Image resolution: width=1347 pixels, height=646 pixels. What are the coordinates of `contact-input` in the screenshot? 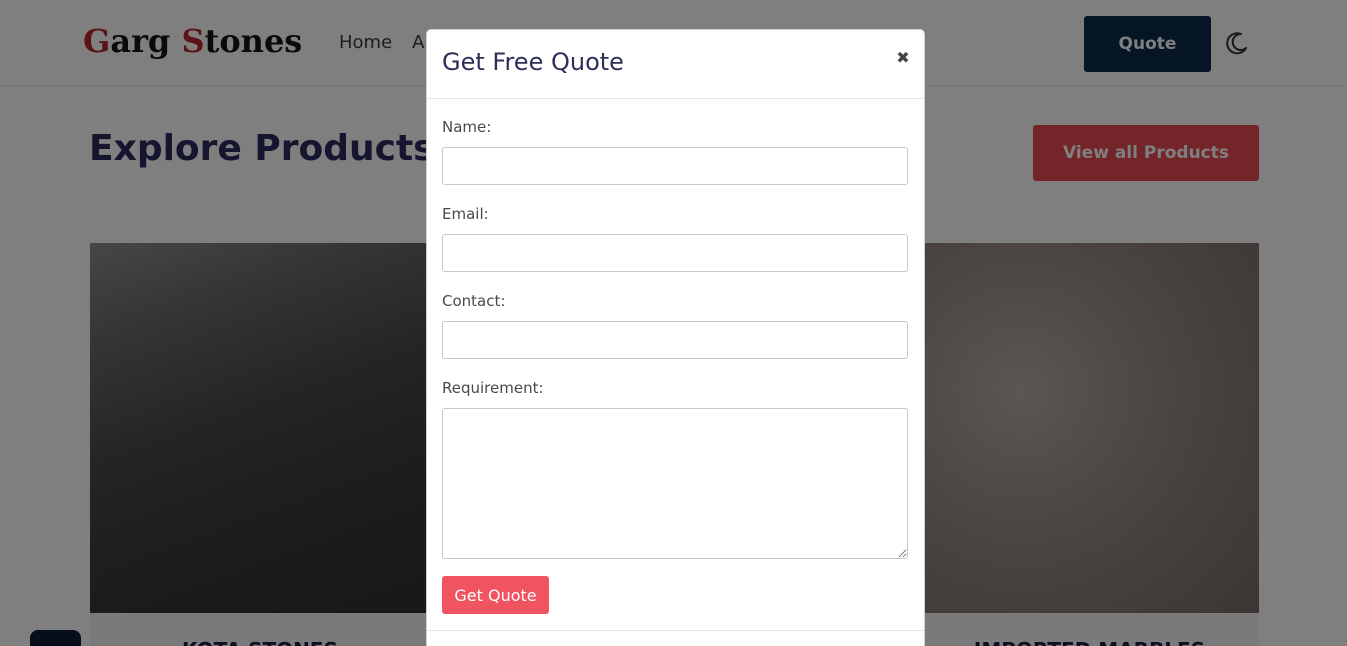 It's located at (675, 340).